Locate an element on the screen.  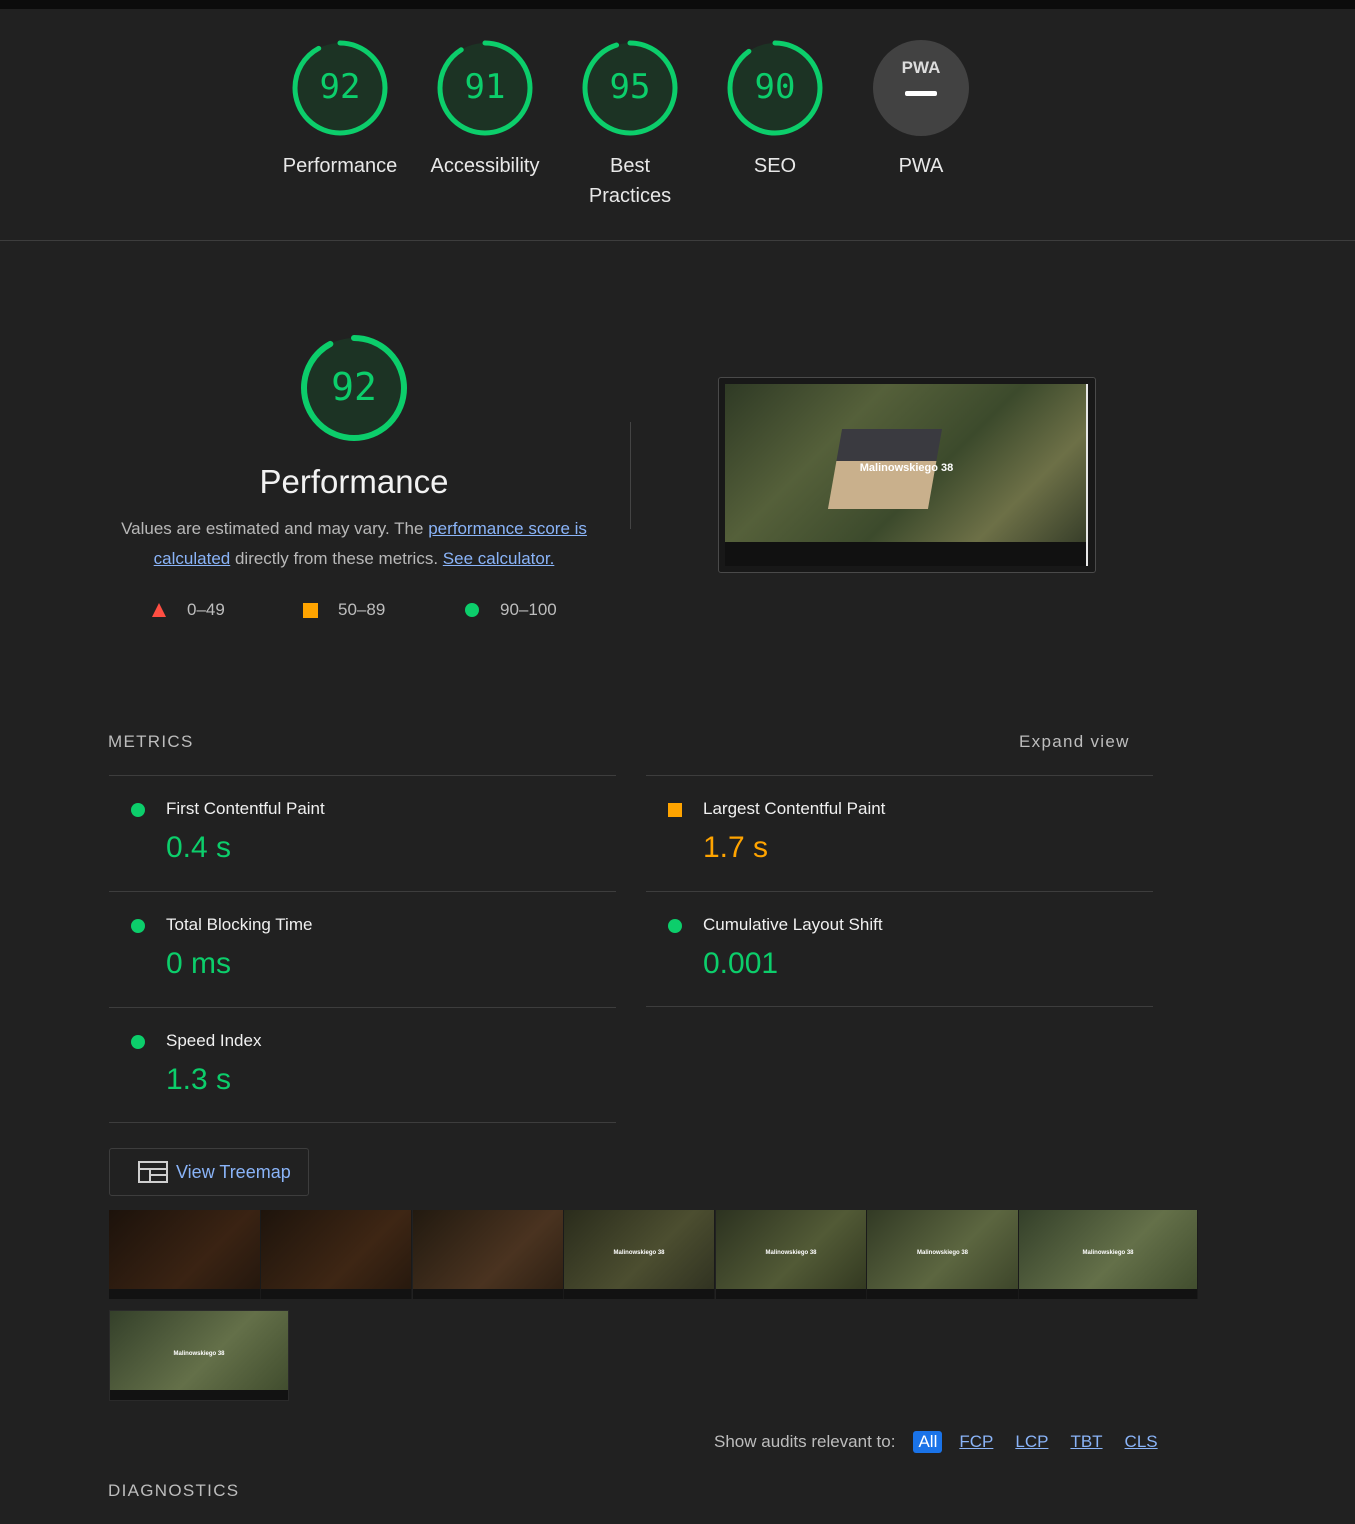
legend-average: 50–89 is located at coordinates (344, 610).